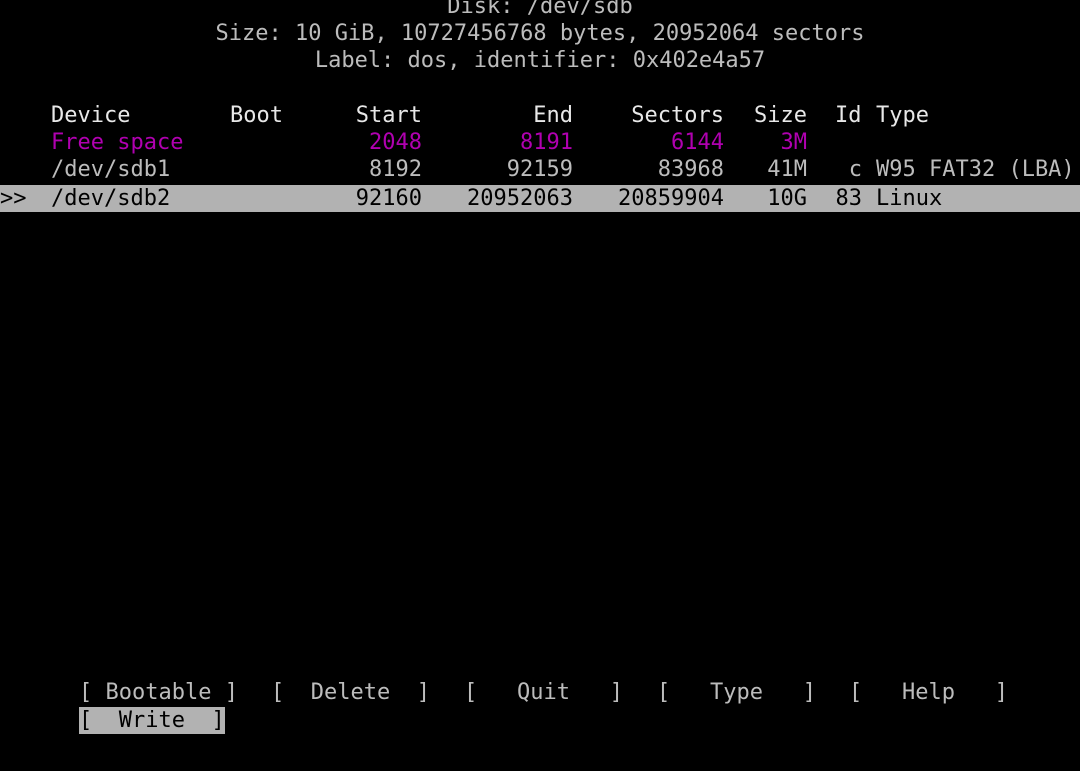 The width and height of the screenshot is (1080, 771). What do you see at coordinates (928, 692) in the screenshot?
I see `help-button: [ Help ]` at bounding box center [928, 692].